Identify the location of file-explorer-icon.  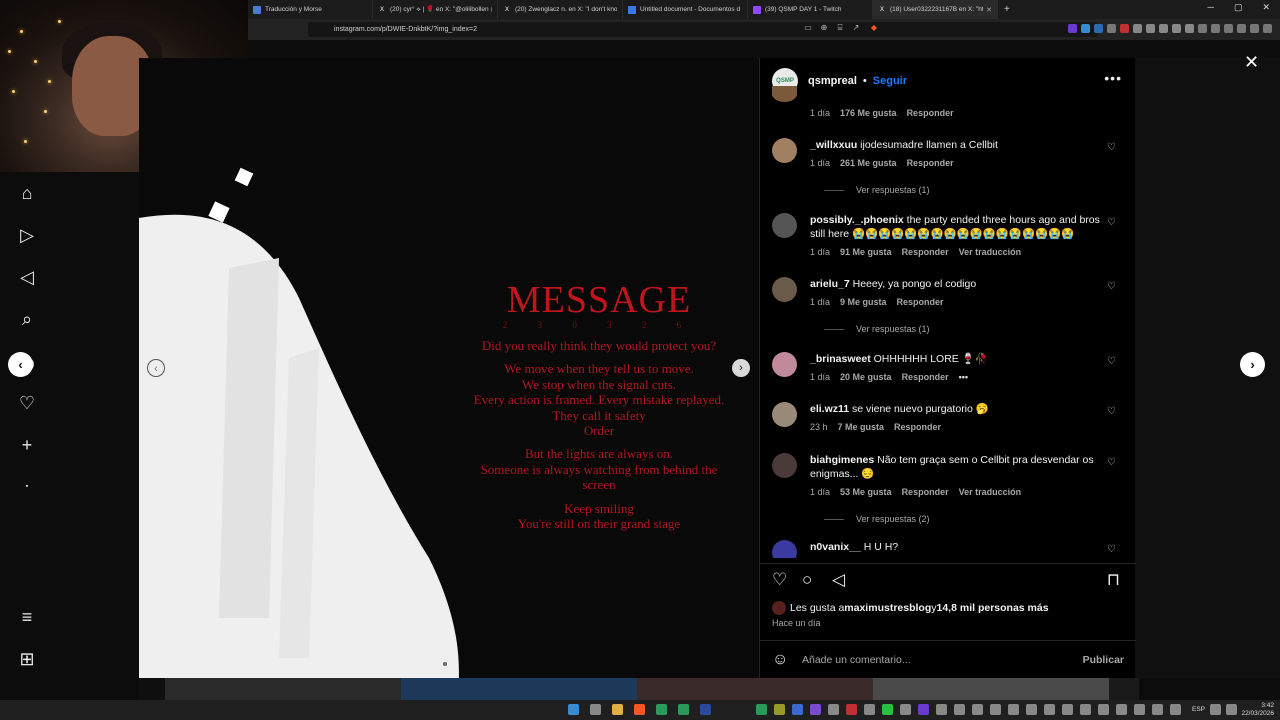
(617, 709).